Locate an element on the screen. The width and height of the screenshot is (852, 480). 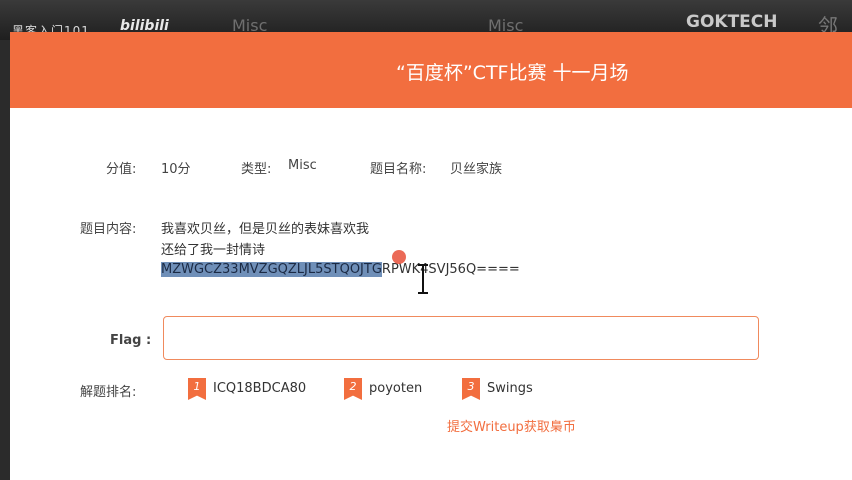
brand-watermark: GOKTECH is located at coordinates (732, 22).